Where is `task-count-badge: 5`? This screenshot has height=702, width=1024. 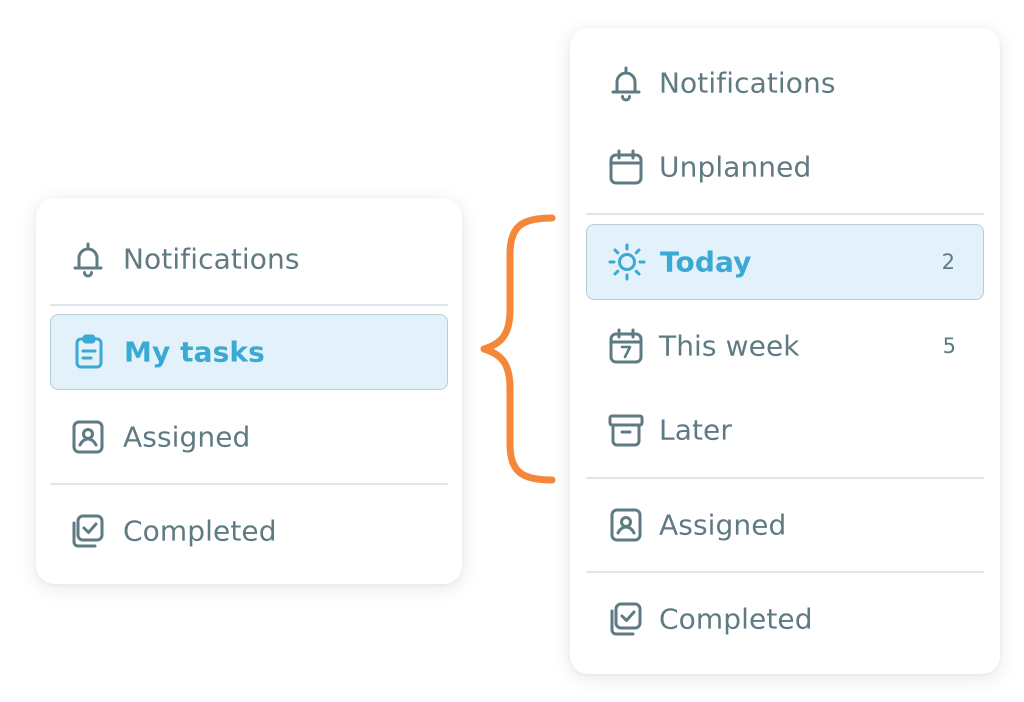 task-count-badge: 5 is located at coordinates (949, 346).